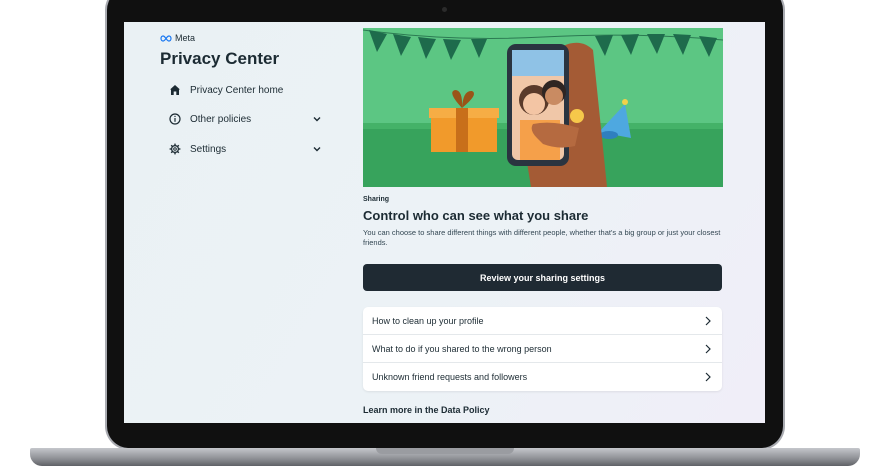 The width and height of the screenshot is (890, 466). I want to click on sidebar-item-label: Settings, so click(208, 149).